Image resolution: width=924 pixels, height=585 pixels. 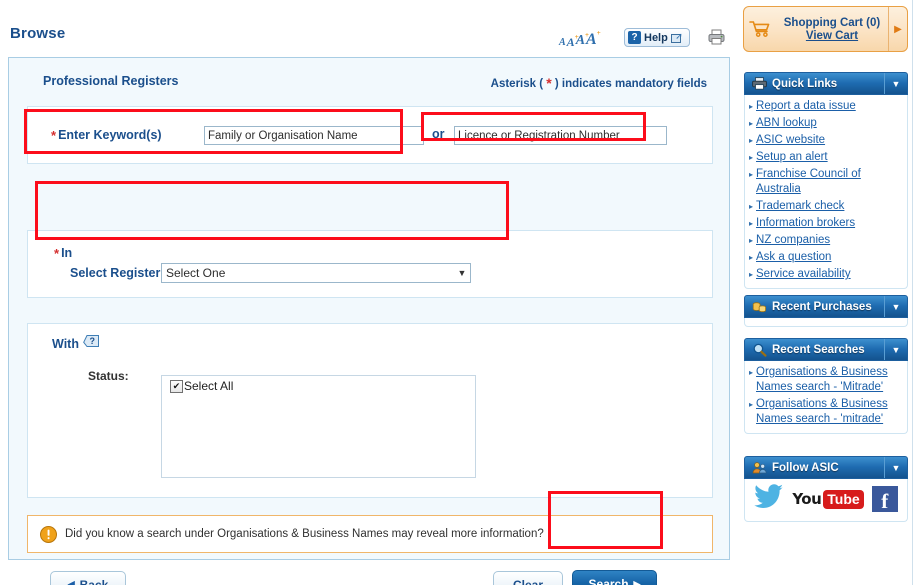 I want to click on quick-link-item: ▸ Service availability, so click(x=826, y=274).